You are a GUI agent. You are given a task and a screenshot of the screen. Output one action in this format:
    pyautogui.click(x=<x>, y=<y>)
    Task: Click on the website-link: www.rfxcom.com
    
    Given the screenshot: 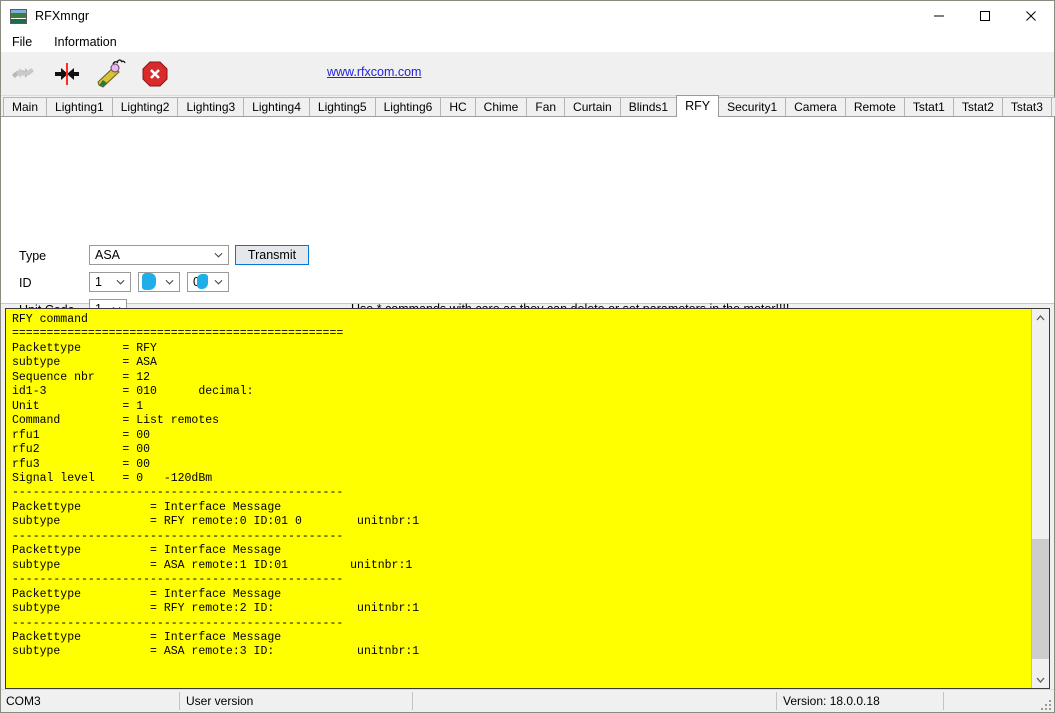 What is the action you would take?
    pyautogui.click(x=374, y=72)
    